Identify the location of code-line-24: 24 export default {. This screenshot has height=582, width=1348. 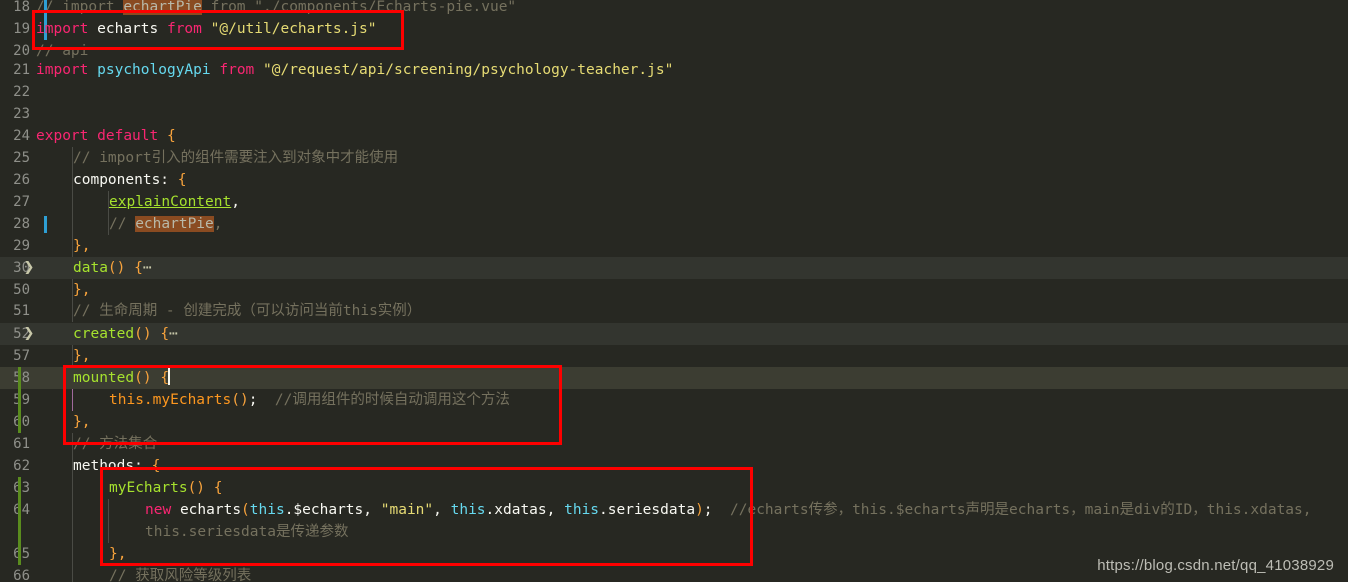
(674, 136).